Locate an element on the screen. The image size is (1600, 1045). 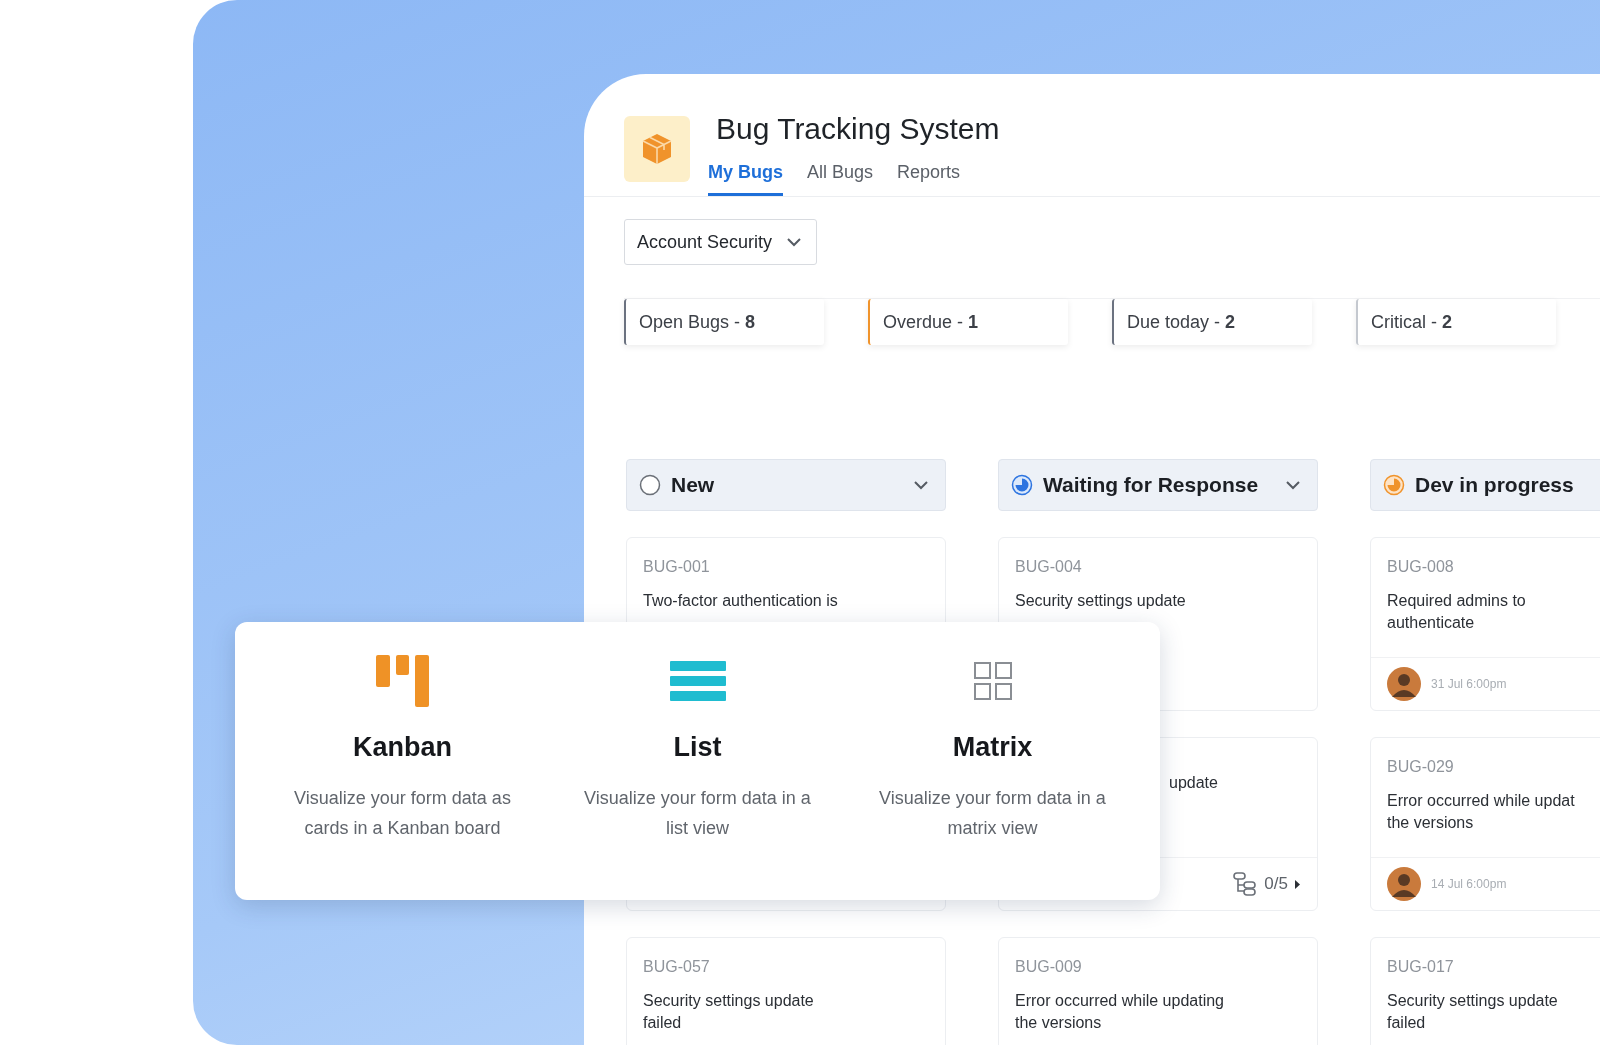
view-description: Visualize your form data in a matrix view is located at coordinates (992, 813).